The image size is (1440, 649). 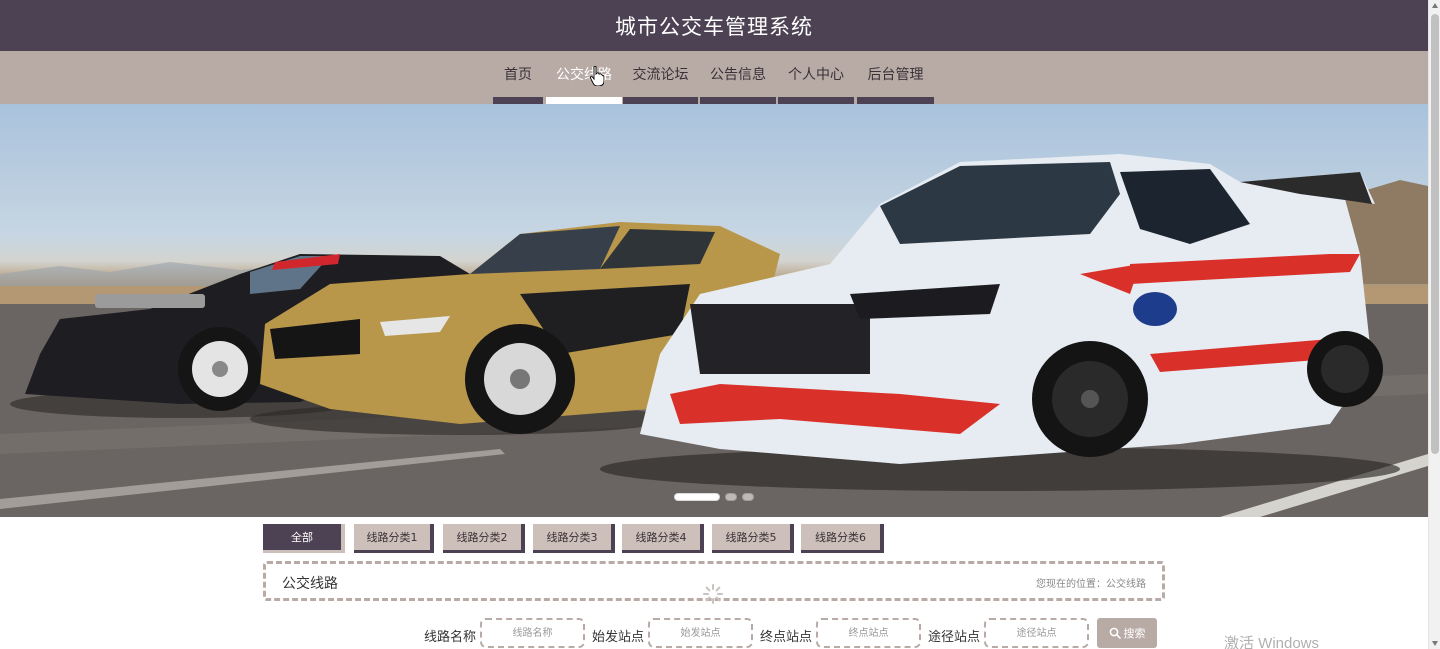 What do you see at coordinates (663, 538) in the screenshot?
I see `category-tab-4: 线路分类4` at bounding box center [663, 538].